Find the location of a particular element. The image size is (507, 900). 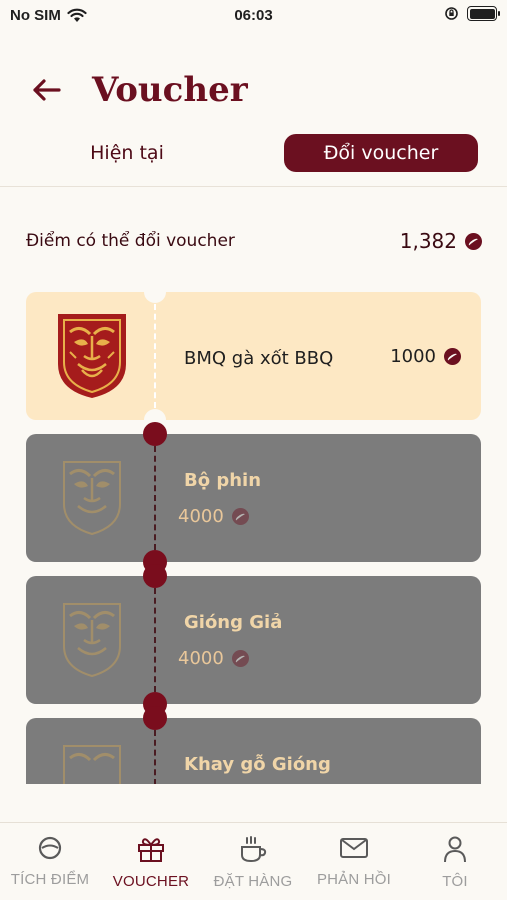

voucher-price-value: 1000 is located at coordinates (413, 356).